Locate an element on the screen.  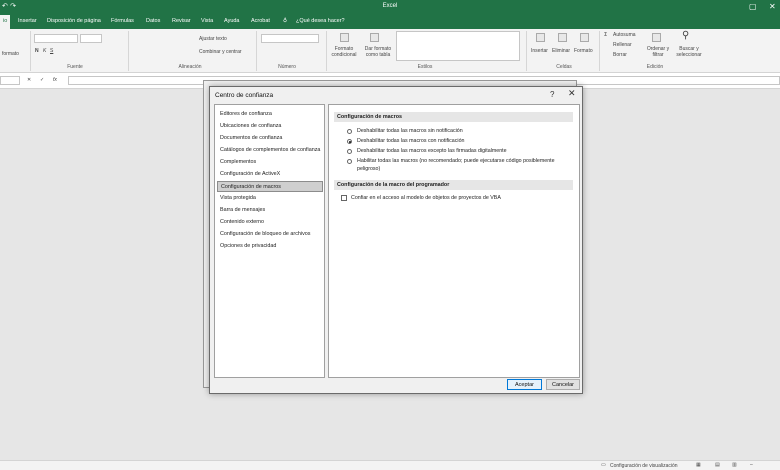
nav-item-trusted-documents: Documentos de confianza is located at coordinates (270, 138).